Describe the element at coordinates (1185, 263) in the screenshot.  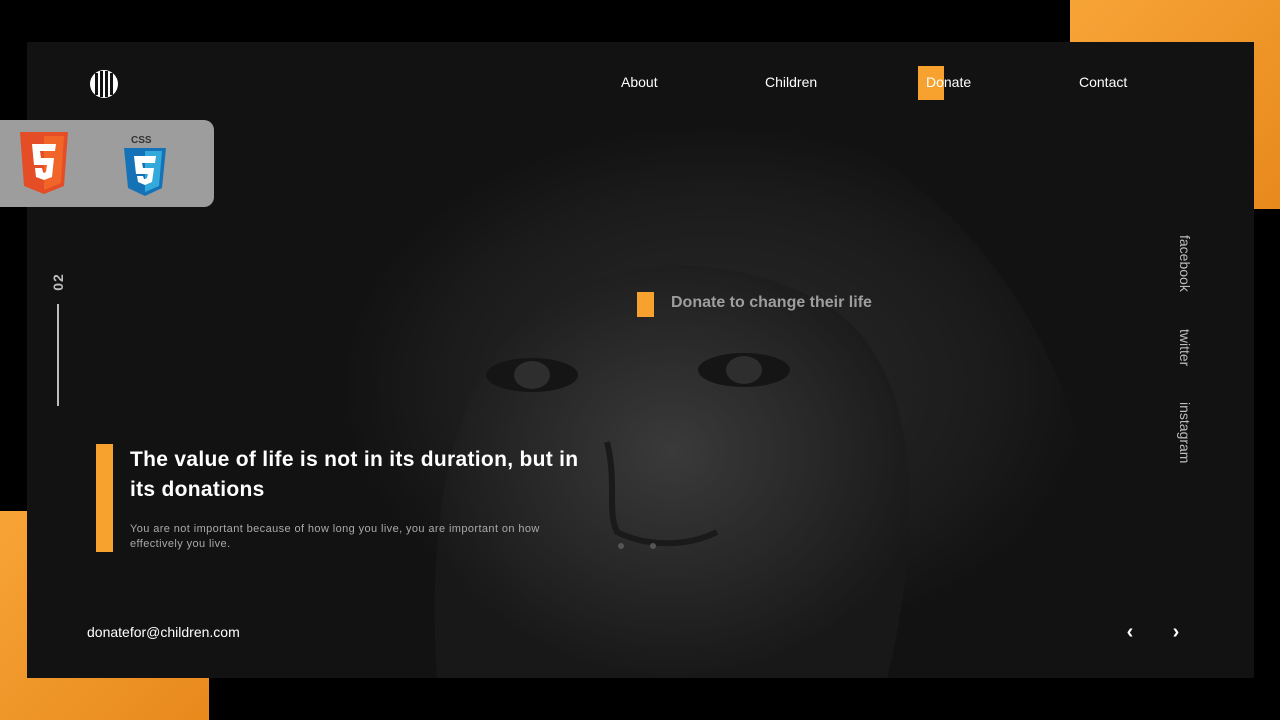
I see `social-link-facebook: facebook` at that location.